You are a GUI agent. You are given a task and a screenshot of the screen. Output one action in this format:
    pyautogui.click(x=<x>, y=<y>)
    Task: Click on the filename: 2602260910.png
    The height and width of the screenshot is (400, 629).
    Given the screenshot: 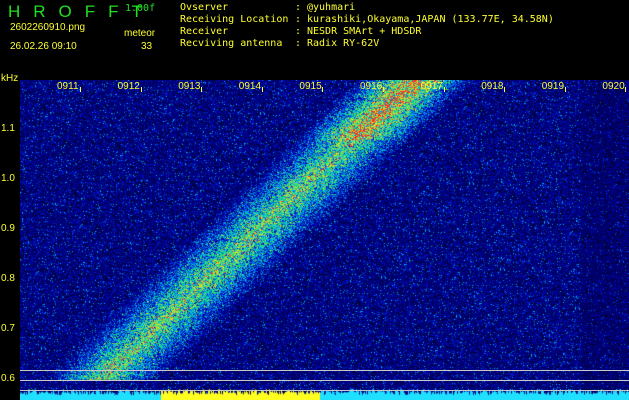 What is the action you would take?
    pyautogui.click(x=48, y=27)
    